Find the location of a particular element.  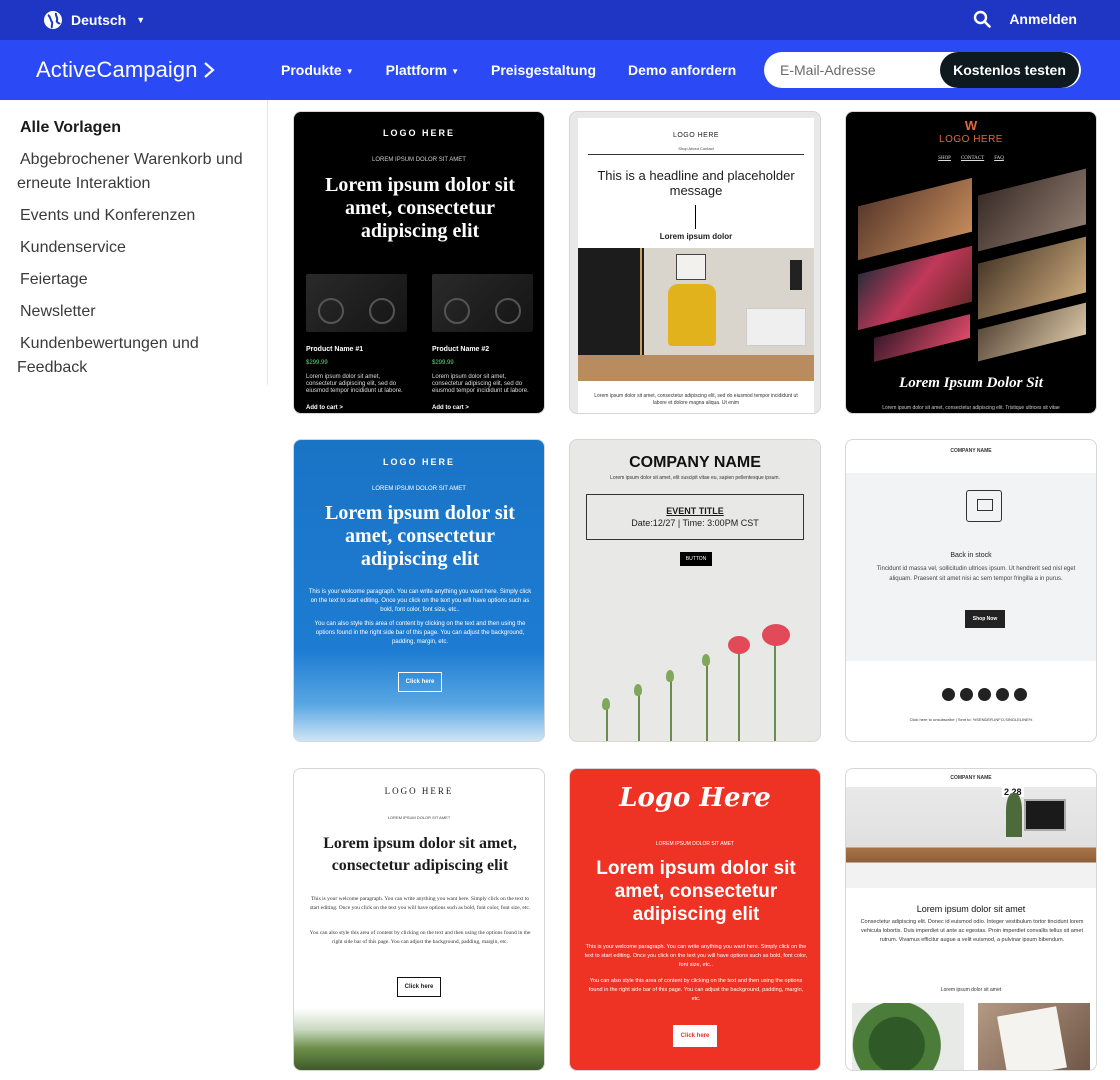

workspace-image: 2 28 is located at coordinates (971, 837).